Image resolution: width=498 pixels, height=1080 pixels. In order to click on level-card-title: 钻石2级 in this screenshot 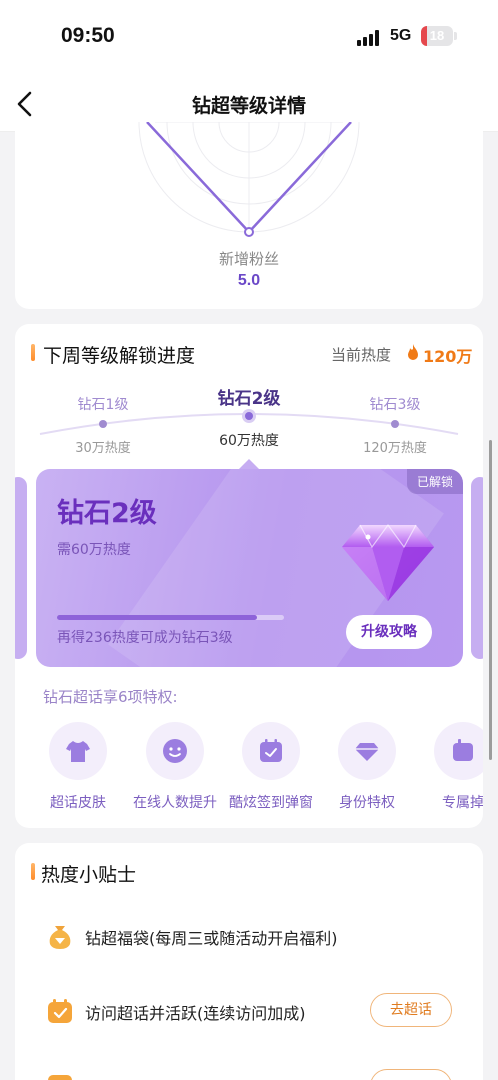, I will do `click(107, 513)`.